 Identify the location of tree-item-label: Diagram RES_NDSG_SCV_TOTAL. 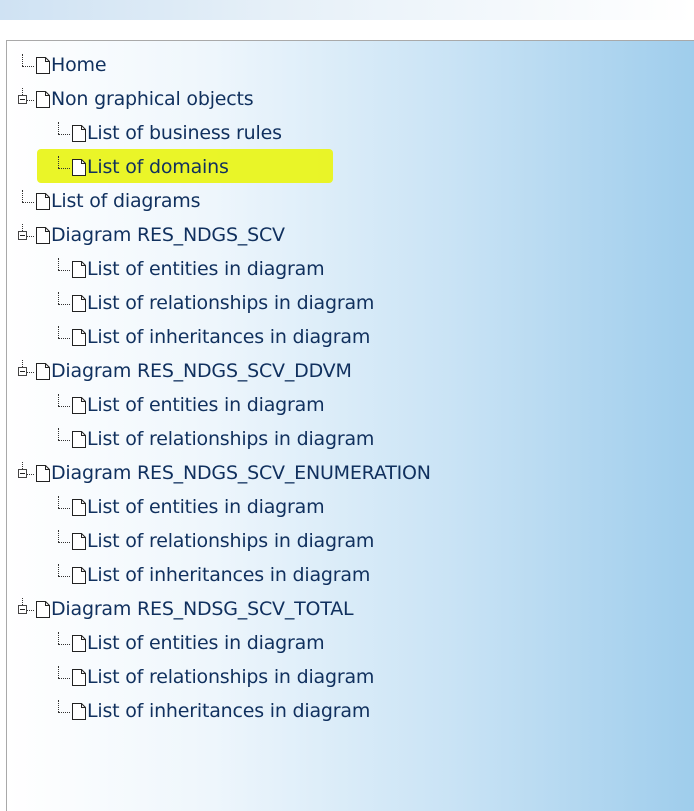
(202, 609).